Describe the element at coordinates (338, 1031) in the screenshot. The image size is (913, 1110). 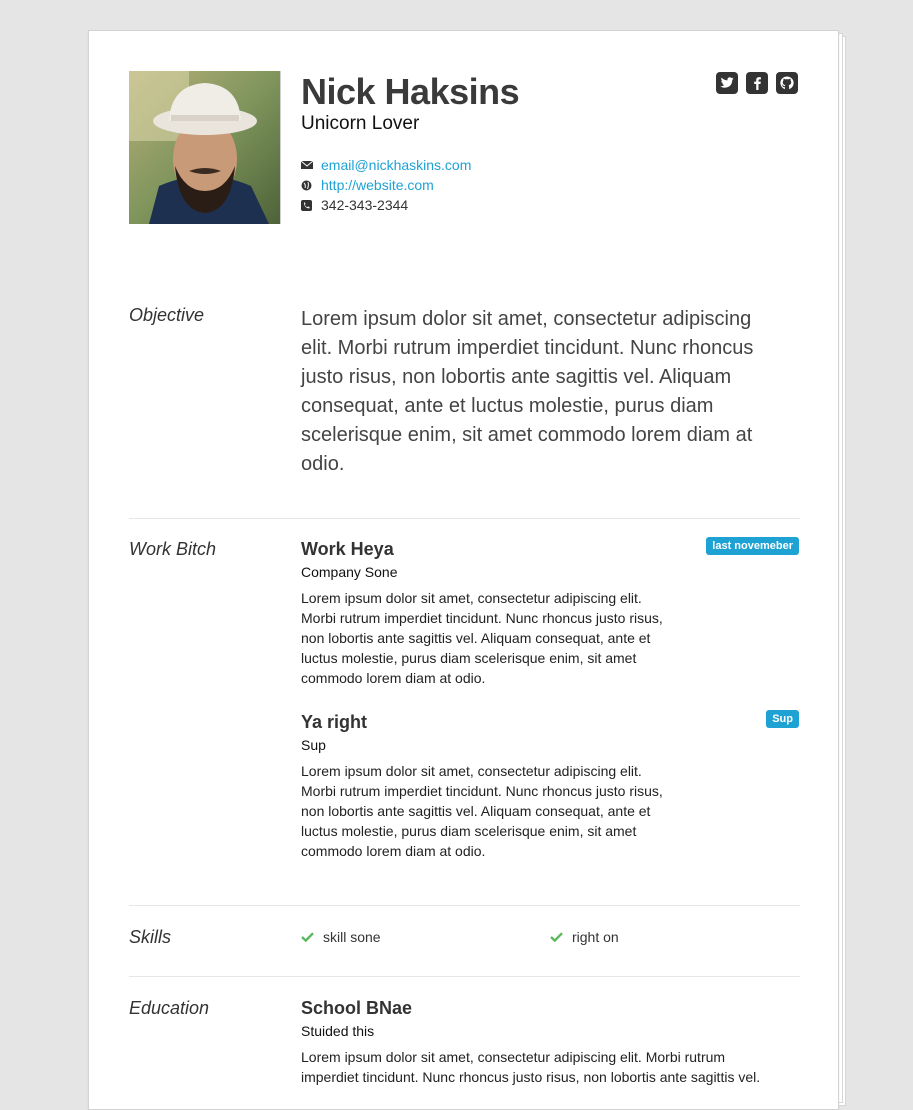
I see `studied-field: Stuided this` at that location.